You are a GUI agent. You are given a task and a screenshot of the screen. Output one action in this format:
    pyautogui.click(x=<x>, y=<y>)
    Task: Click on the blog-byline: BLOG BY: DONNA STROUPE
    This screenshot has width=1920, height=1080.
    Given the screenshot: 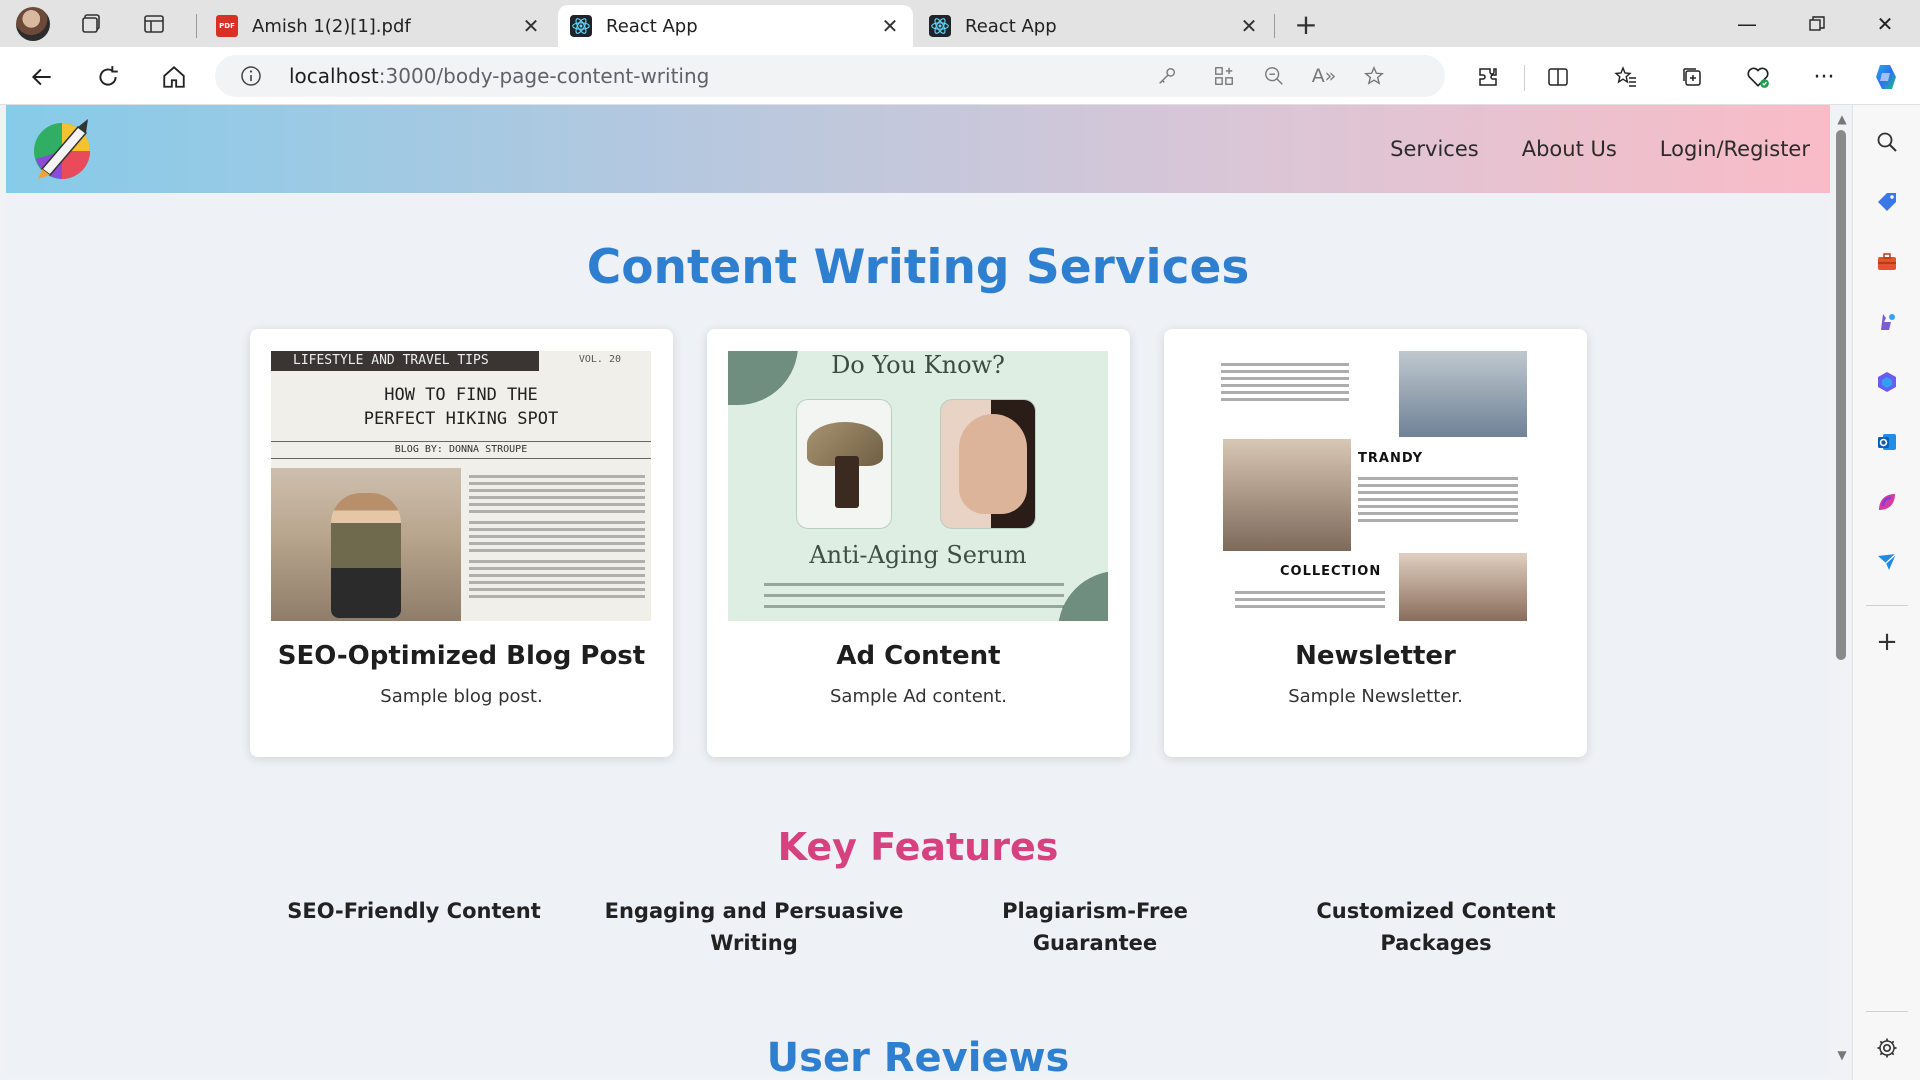 What is the action you would take?
    pyautogui.click(x=461, y=450)
    